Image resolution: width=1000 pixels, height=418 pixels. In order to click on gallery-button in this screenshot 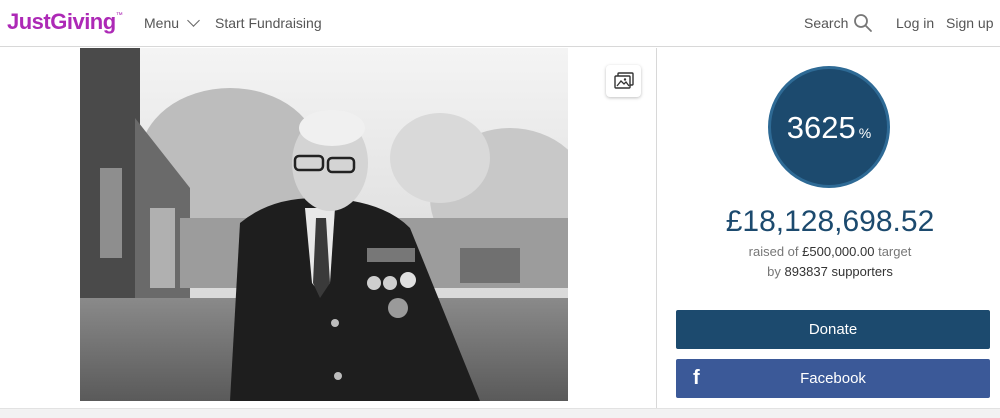, I will do `click(623, 81)`.